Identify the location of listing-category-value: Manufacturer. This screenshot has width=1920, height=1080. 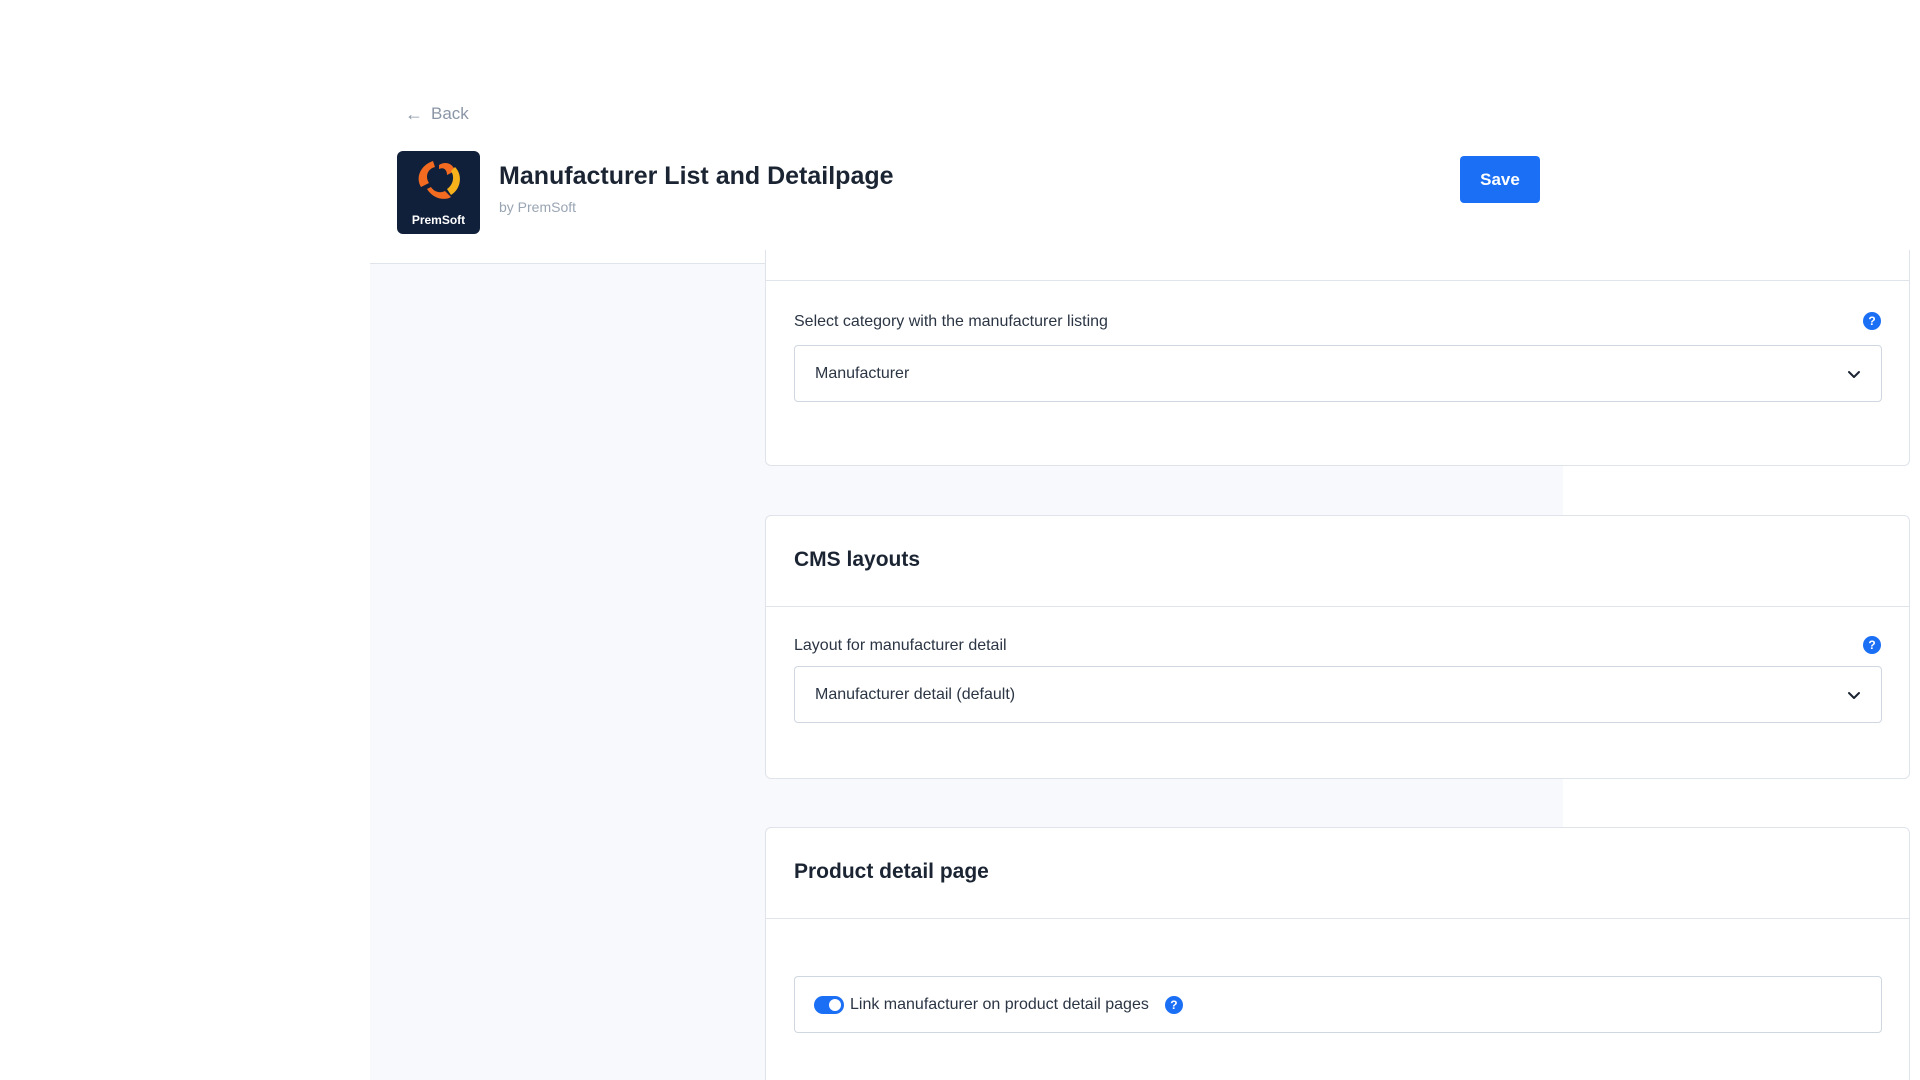
(862, 373).